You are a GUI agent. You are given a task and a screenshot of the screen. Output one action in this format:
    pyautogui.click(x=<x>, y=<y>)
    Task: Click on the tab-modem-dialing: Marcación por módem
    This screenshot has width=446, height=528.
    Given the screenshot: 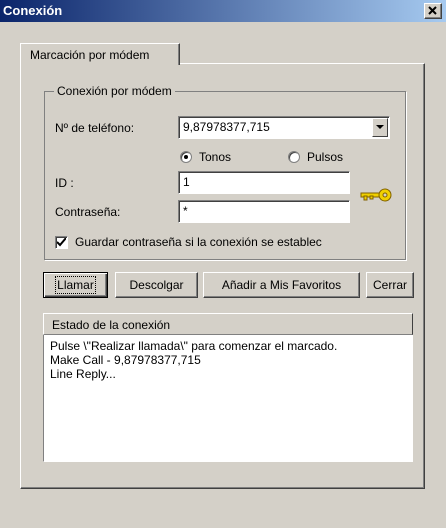 What is the action you would take?
    pyautogui.click(x=100, y=54)
    